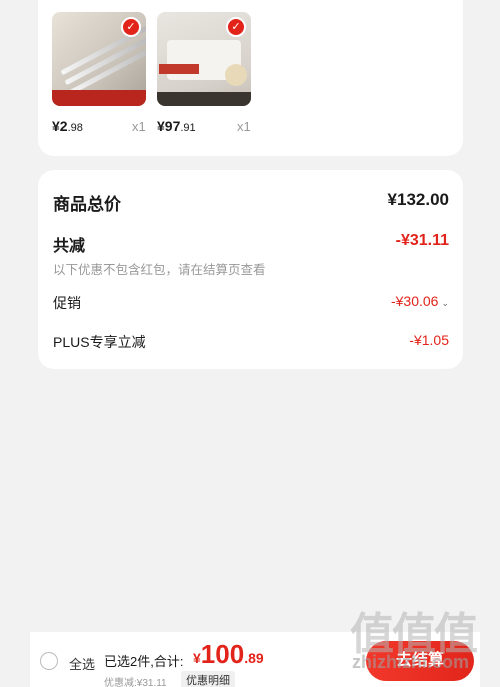  What do you see at coordinates (49, 661) in the screenshot?
I see `select-all-radio` at bounding box center [49, 661].